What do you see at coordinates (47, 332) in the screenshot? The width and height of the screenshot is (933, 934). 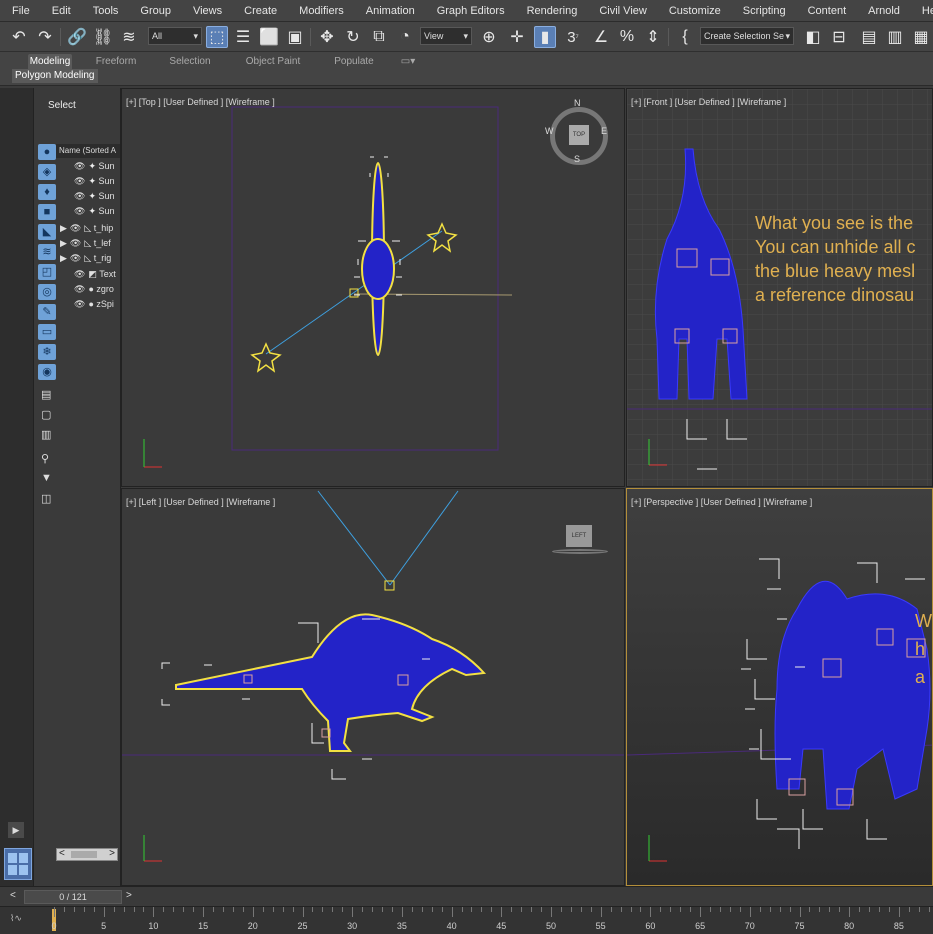 I see `filter-containers-icon: ▭` at bounding box center [47, 332].